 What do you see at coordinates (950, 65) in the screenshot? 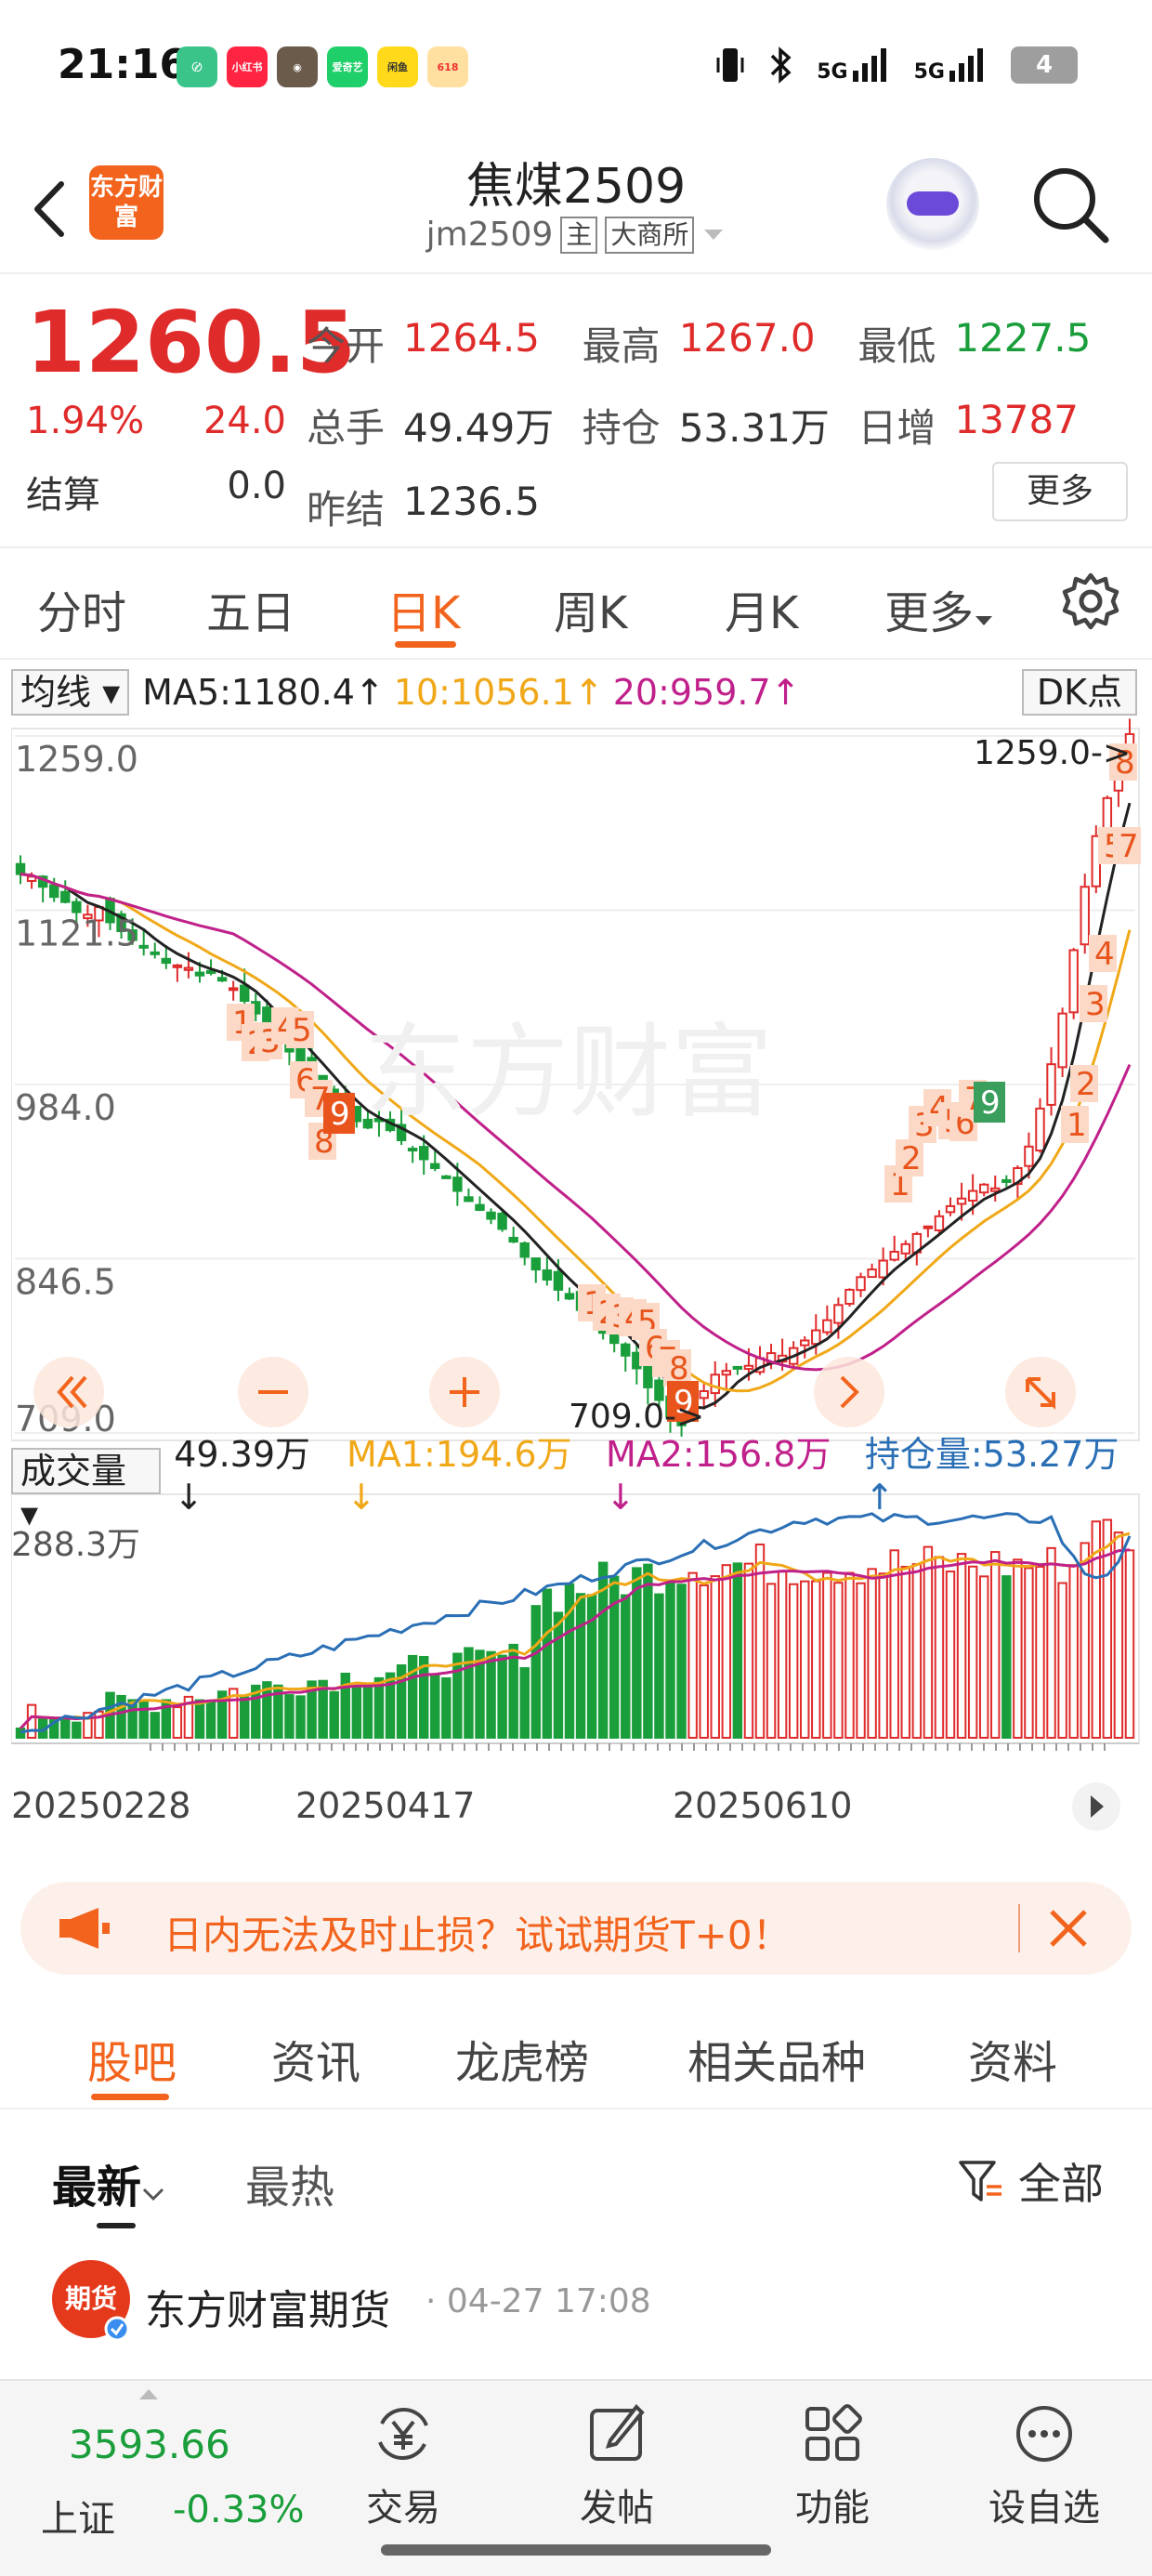
I see `signal-5g-icon-2: 5G` at bounding box center [950, 65].